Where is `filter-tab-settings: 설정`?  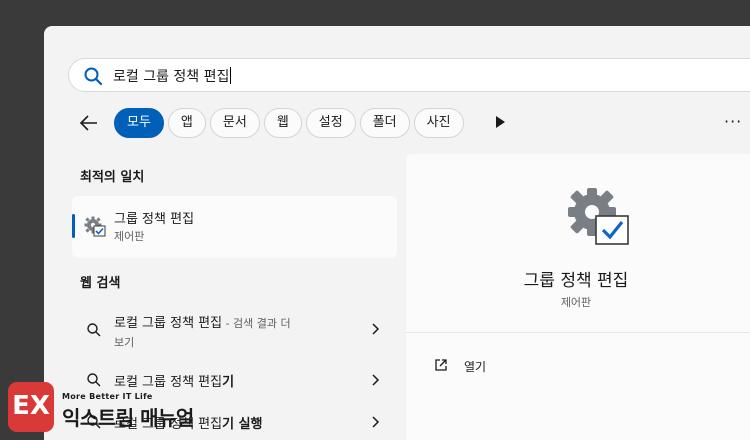 filter-tab-settings: 설정 is located at coordinates (330, 123).